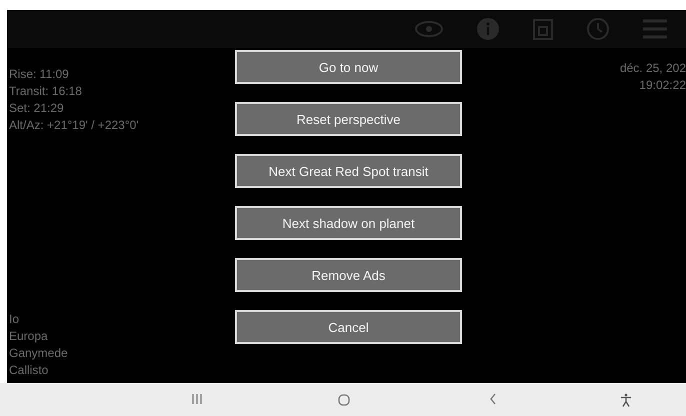 This screenshot has width=686, height=416. What do you see at coordinates (37, 108) in the screenshot?
I see `info-text: Set: 21:29` at bounding box center [37, 108].